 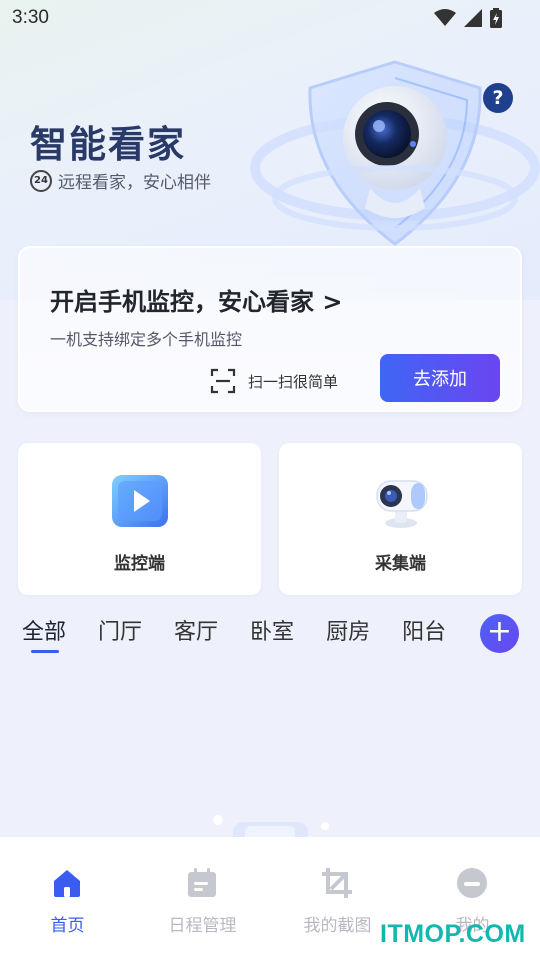 I want to click on collector-tile-label: 采集端, so click(x=400, y=564).